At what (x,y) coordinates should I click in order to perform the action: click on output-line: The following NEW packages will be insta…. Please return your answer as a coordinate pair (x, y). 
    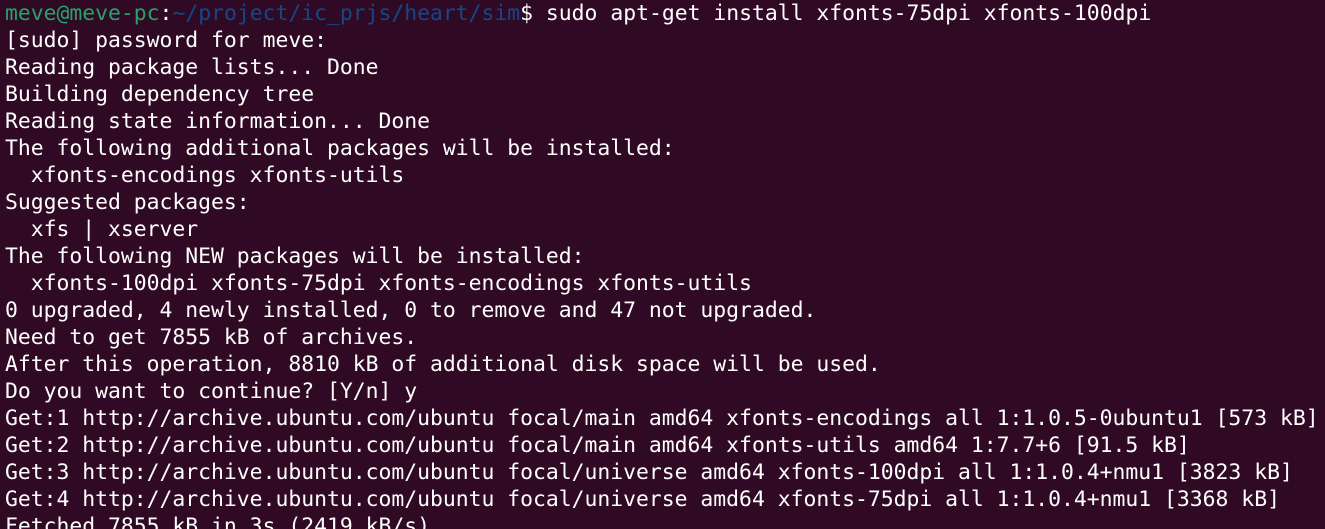
    Looking at the image, I should click on (295, 256).